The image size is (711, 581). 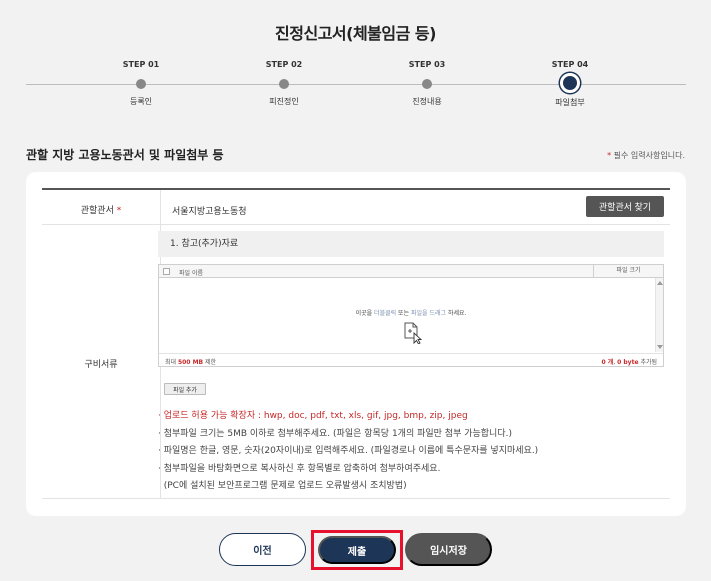 What do you see at coordinates (607, 362) in the screenshot?
I see `file-count-value: 0 개` at bounding box center [607, 362].